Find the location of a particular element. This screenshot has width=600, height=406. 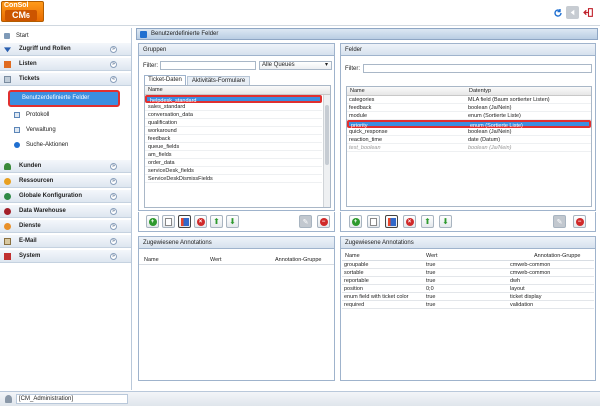

grid-icon is located at coordinates (143, 34).